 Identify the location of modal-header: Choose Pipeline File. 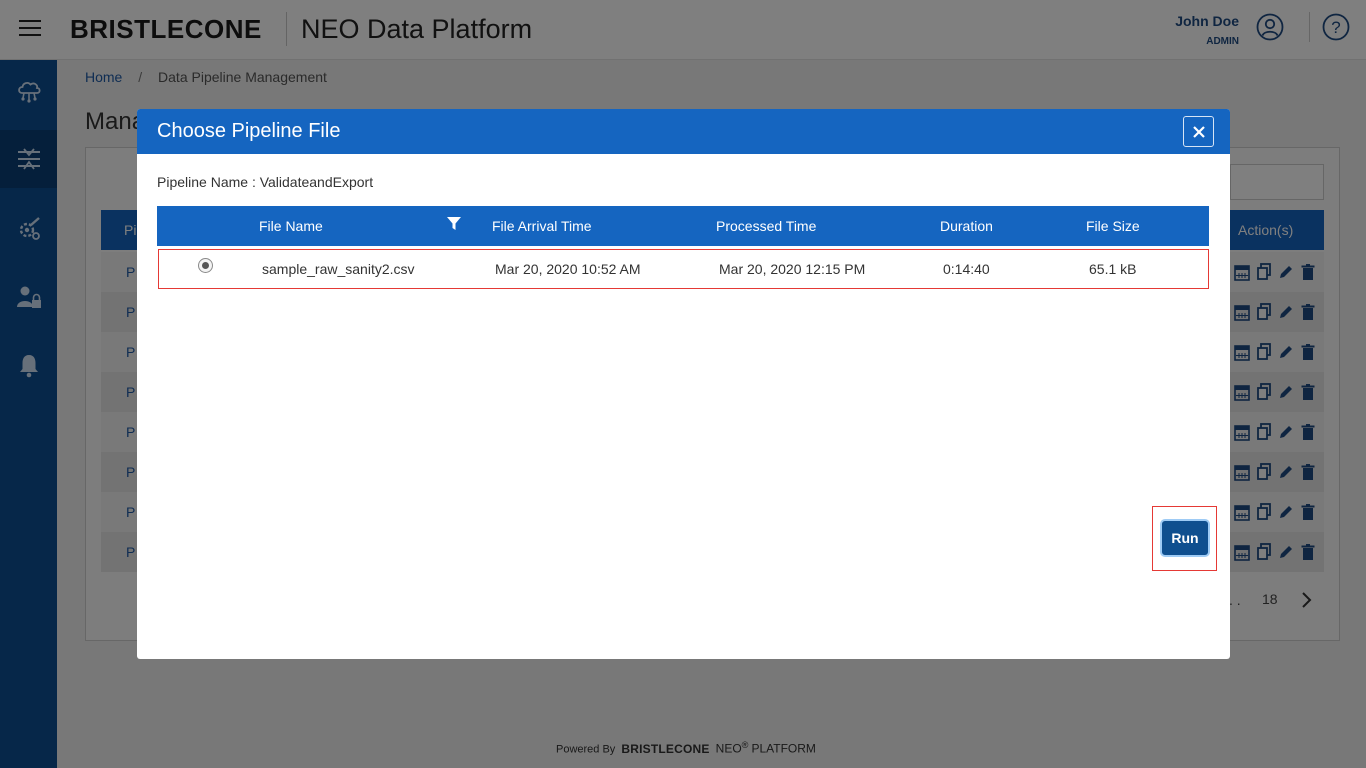
(683, 131).